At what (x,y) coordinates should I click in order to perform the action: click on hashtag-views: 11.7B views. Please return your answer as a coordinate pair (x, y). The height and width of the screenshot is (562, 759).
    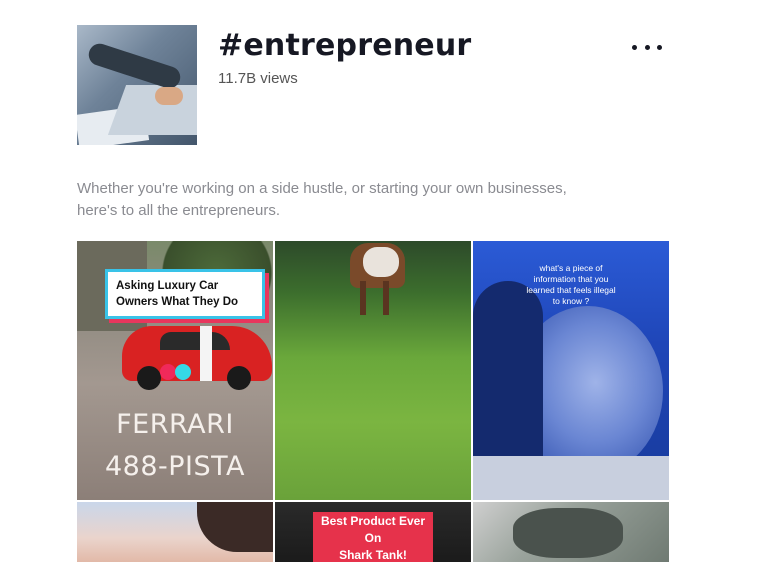
    Looking at the image, I should click on (258, 78).